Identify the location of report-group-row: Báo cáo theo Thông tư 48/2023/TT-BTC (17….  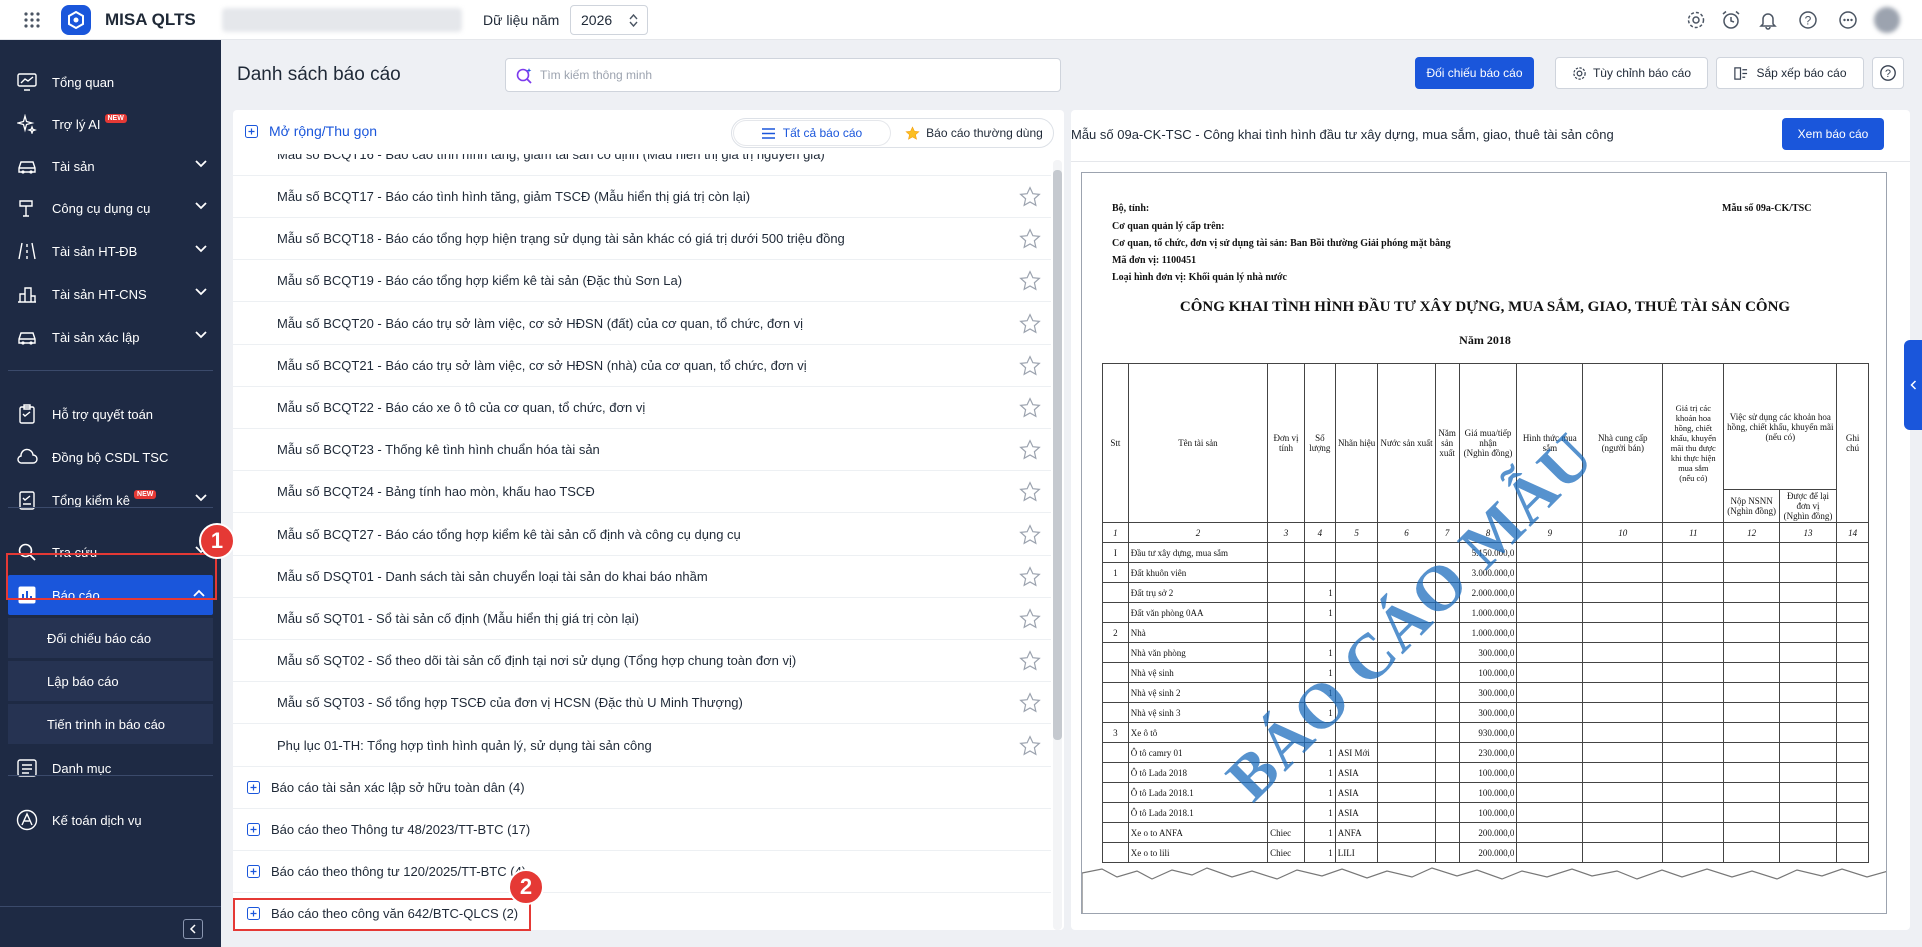
(642, 830).